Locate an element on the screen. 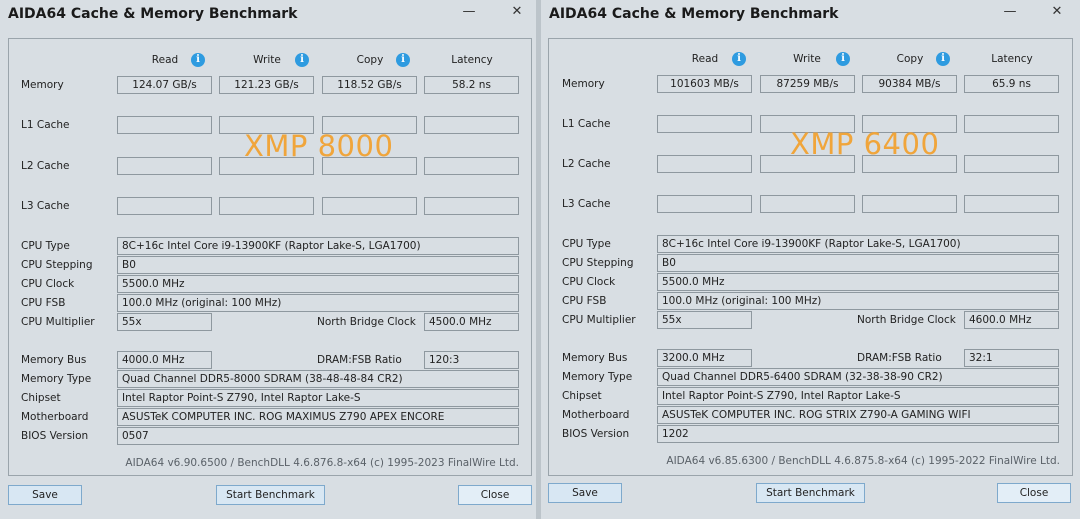 Image resolution: width=1080 pixels, height=519 pixels. memory-copy-value: 118.52 GB/s is located at coordinates (369, 85).